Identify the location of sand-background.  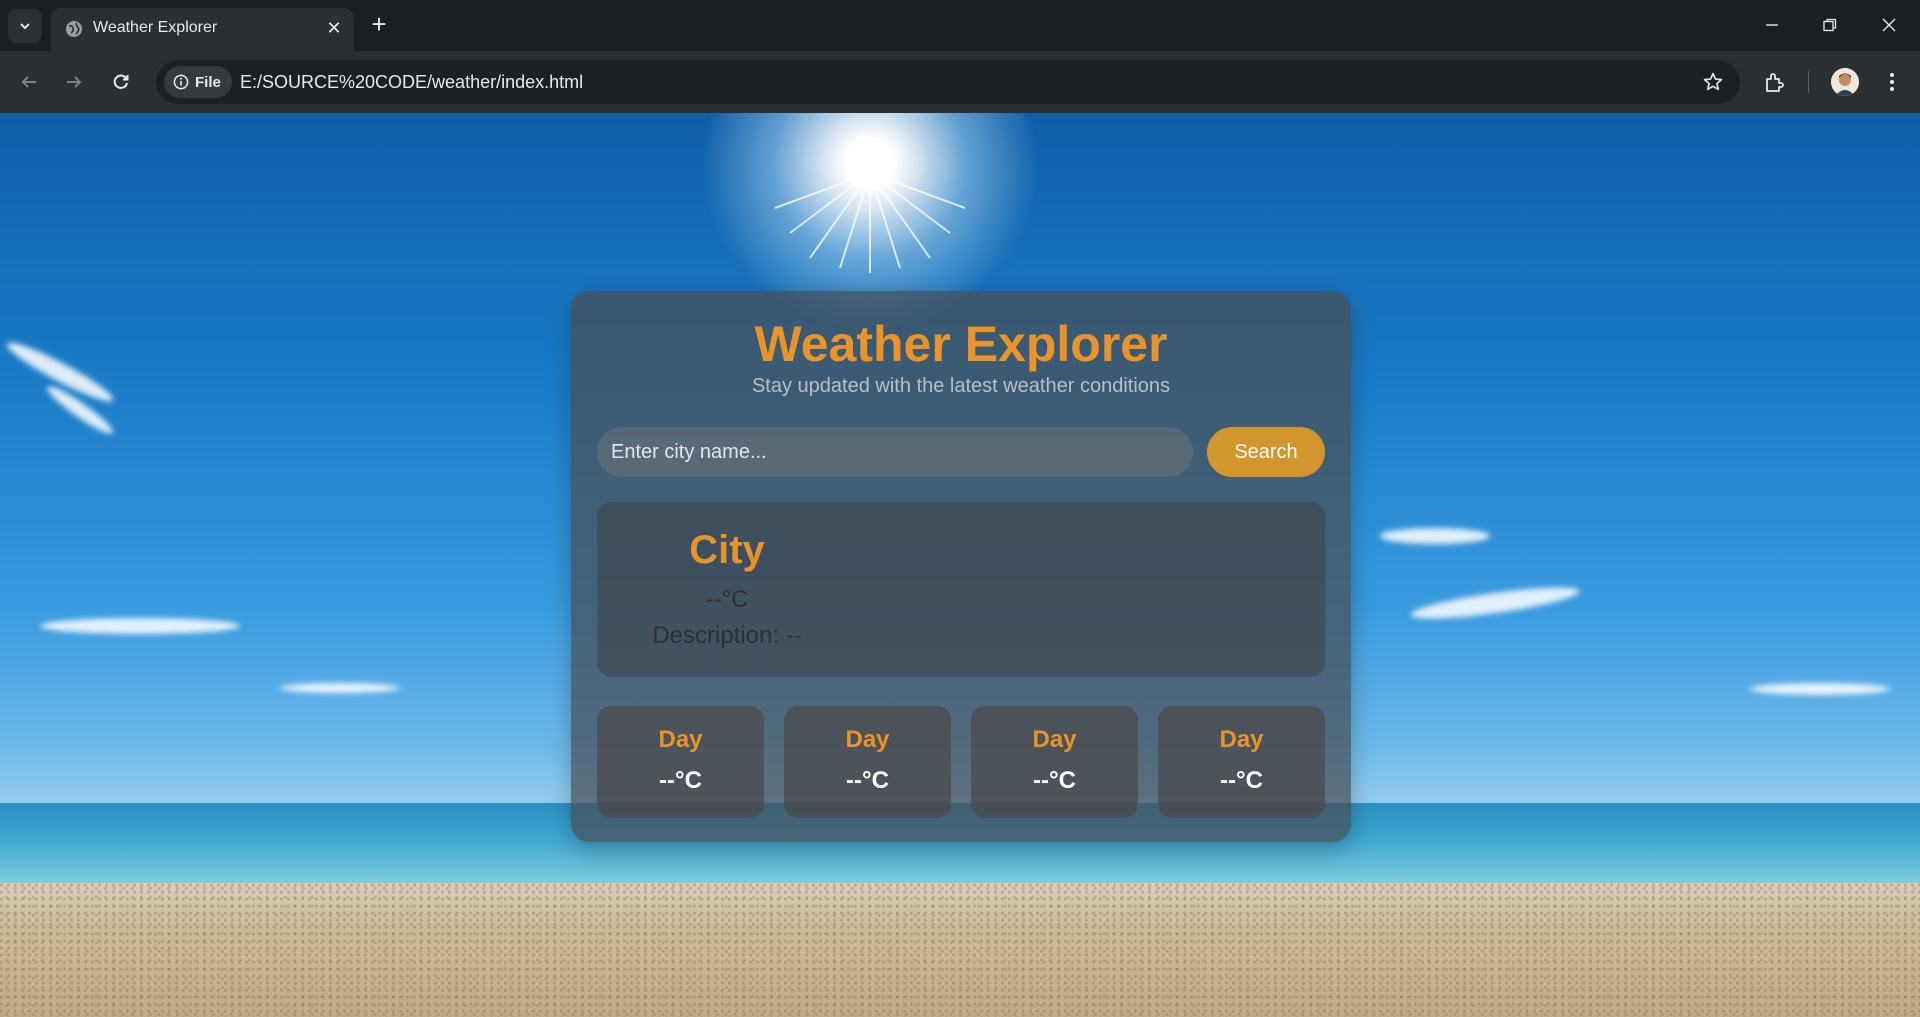
(960, 950).